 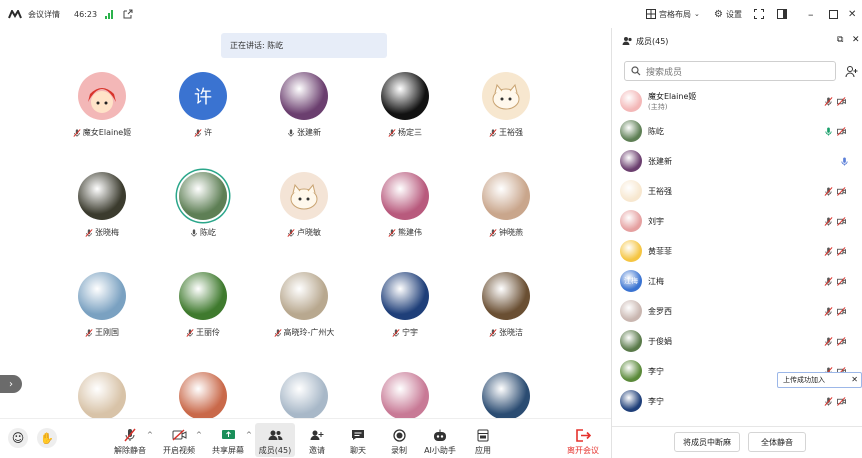 I want to click on share-screen-icon, so click(x=228, y=435).